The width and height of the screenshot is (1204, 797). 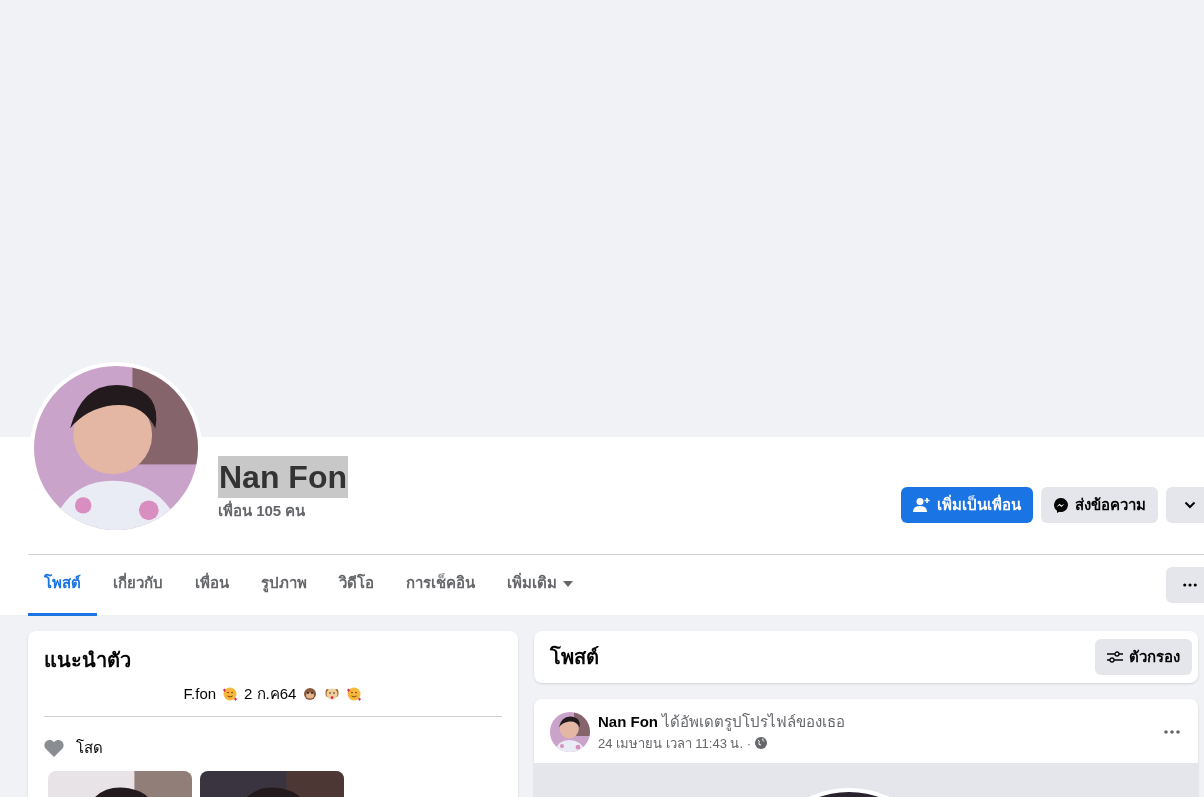 I want to click on profile-tab: เพื่อน, so click(x=212, y=585).